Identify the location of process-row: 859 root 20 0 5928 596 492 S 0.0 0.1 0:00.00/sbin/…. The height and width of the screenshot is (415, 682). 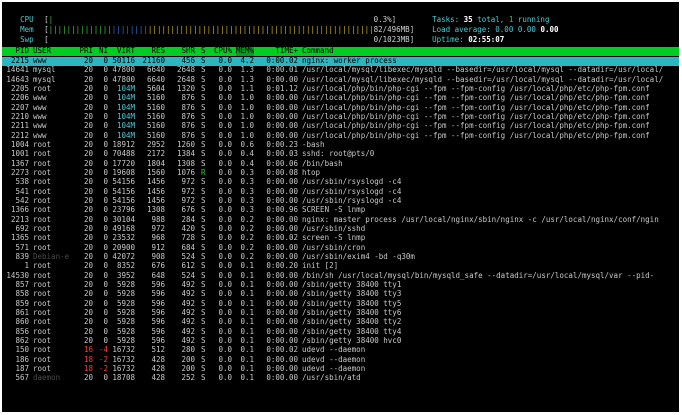
(340, 304).